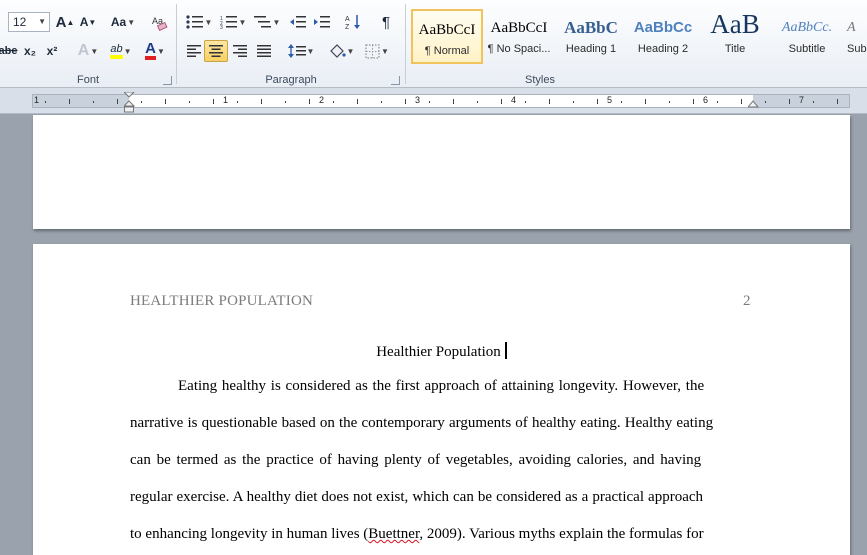 Image resolution: width=867 pixels, height=555 pixels. I want to click on borders-button: ▼, so click(377, 51).